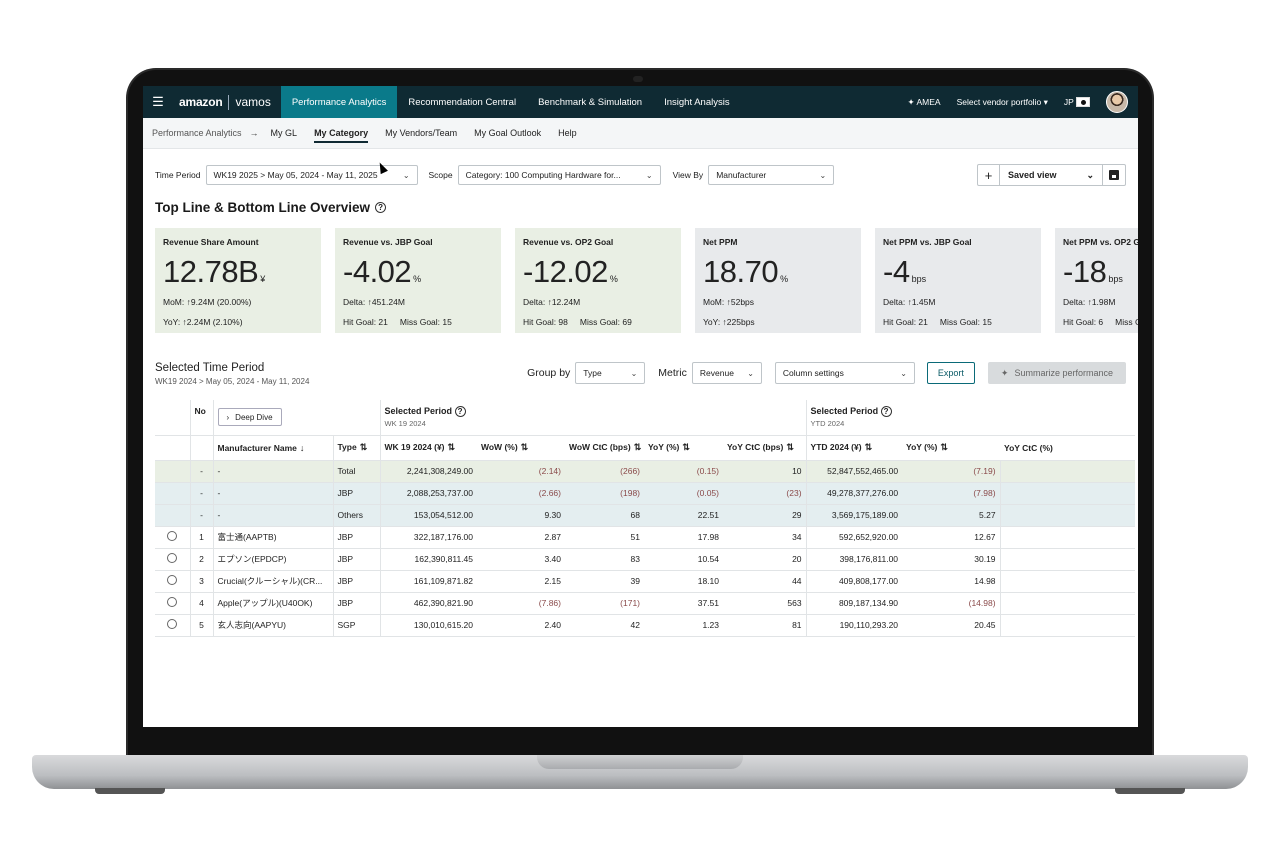 Image resolution: width=1280 pixels, height=853 pixels. I want to click on save-view-button, so click(1114, 175).